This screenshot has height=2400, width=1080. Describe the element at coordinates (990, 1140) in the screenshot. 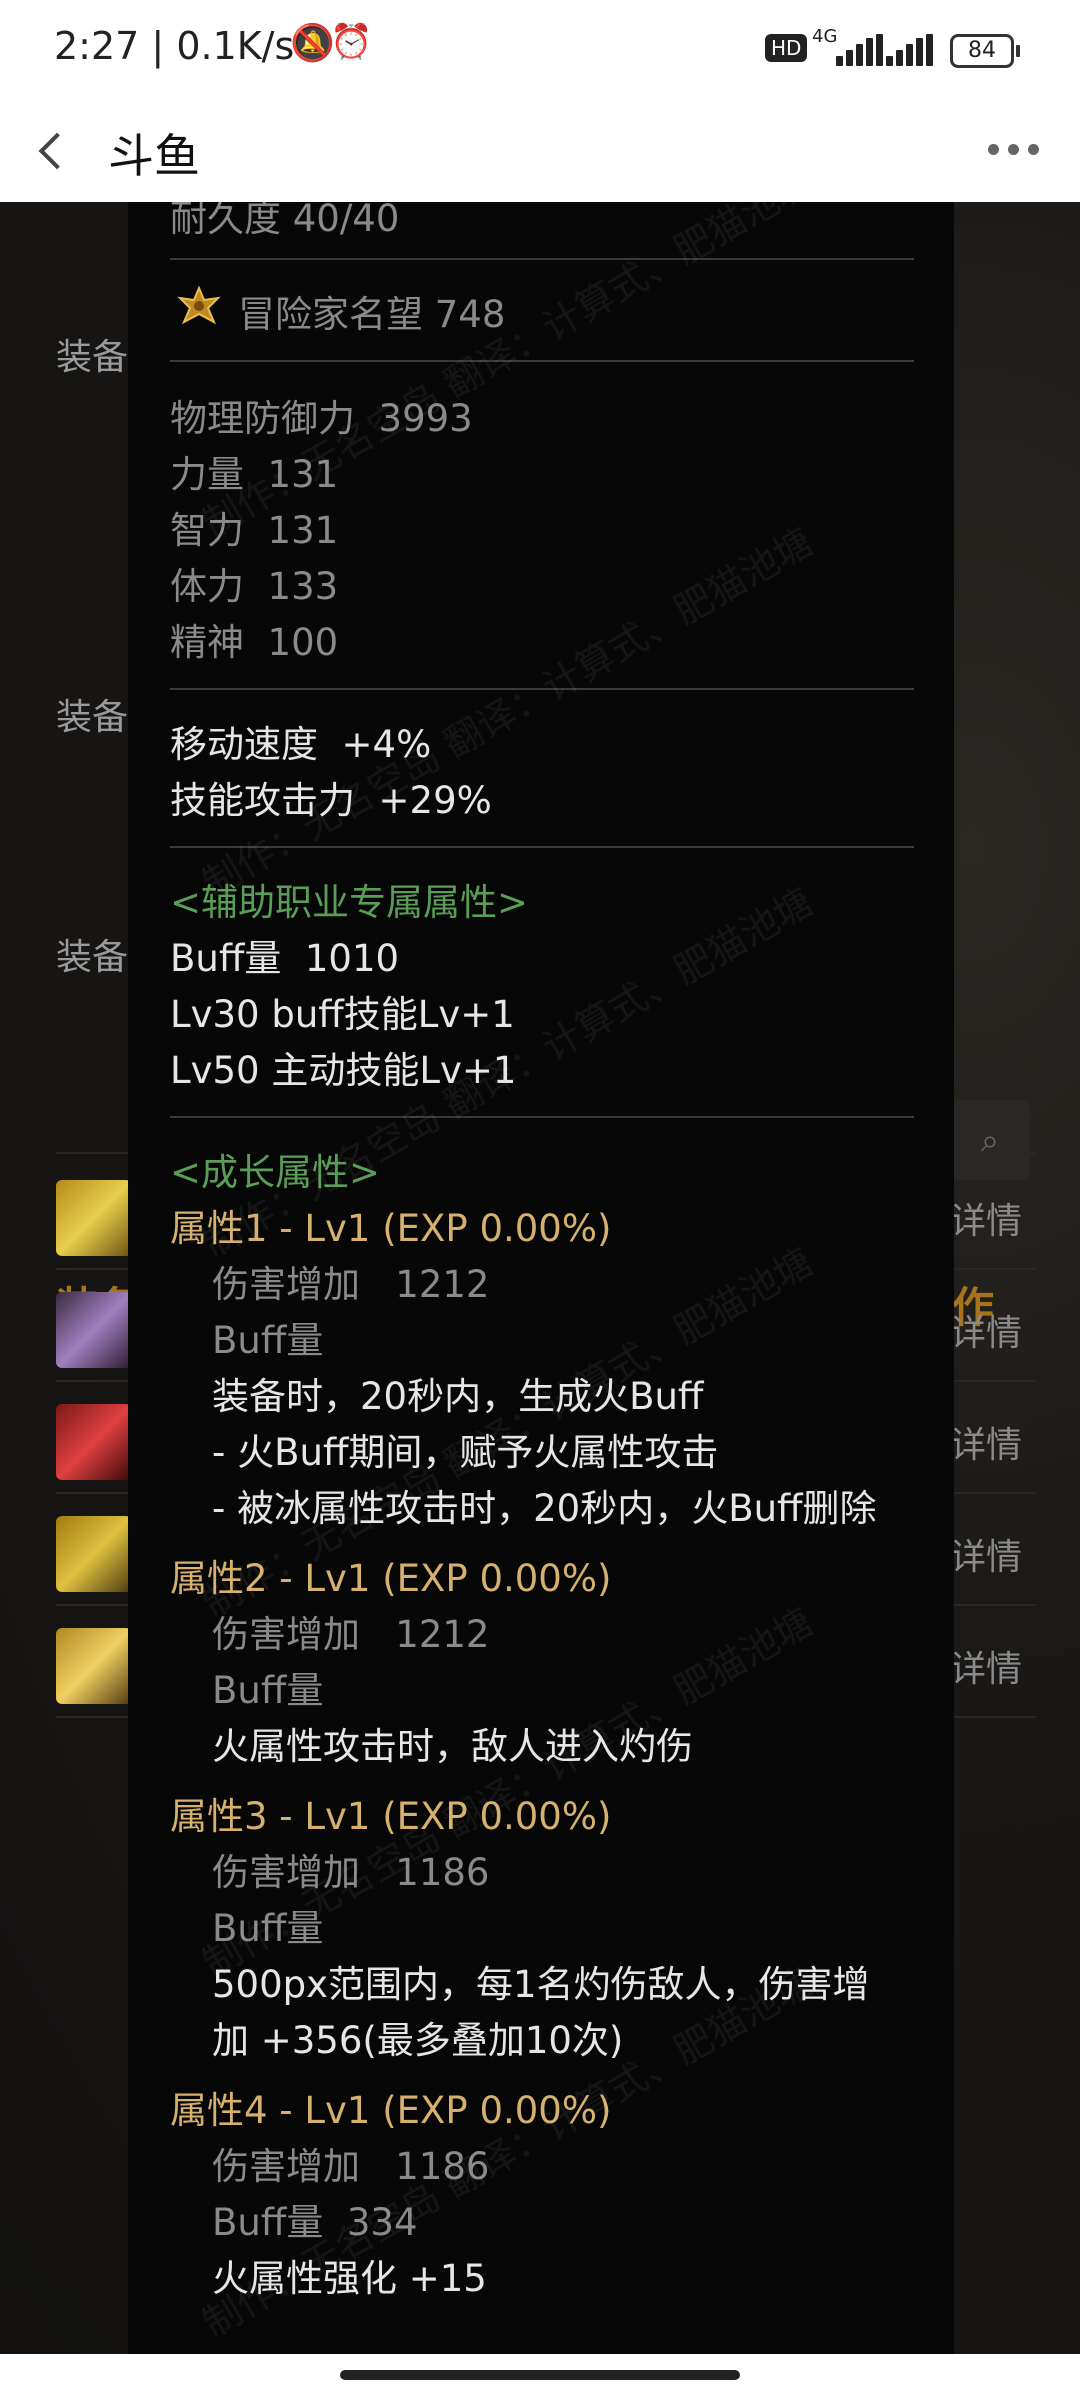

I see `search-icon: ⌕` at that location.